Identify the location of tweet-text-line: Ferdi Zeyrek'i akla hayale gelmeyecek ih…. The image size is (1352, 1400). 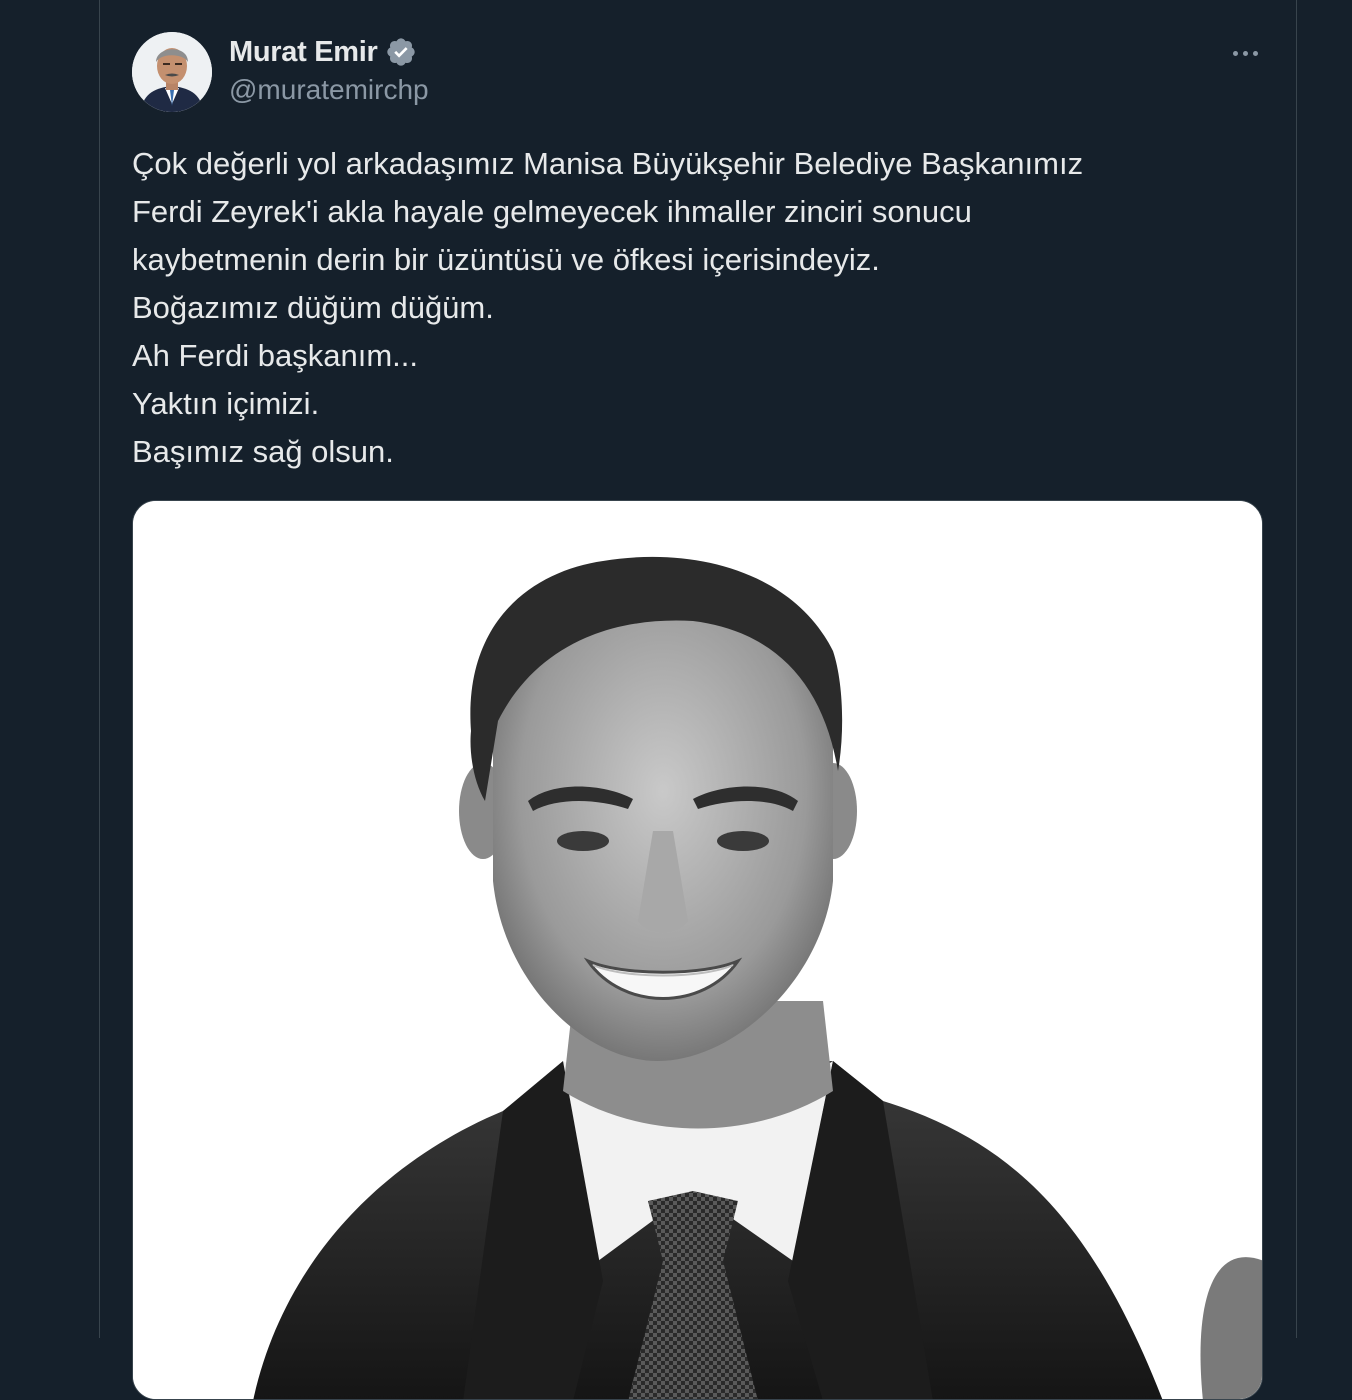
(552, 211).